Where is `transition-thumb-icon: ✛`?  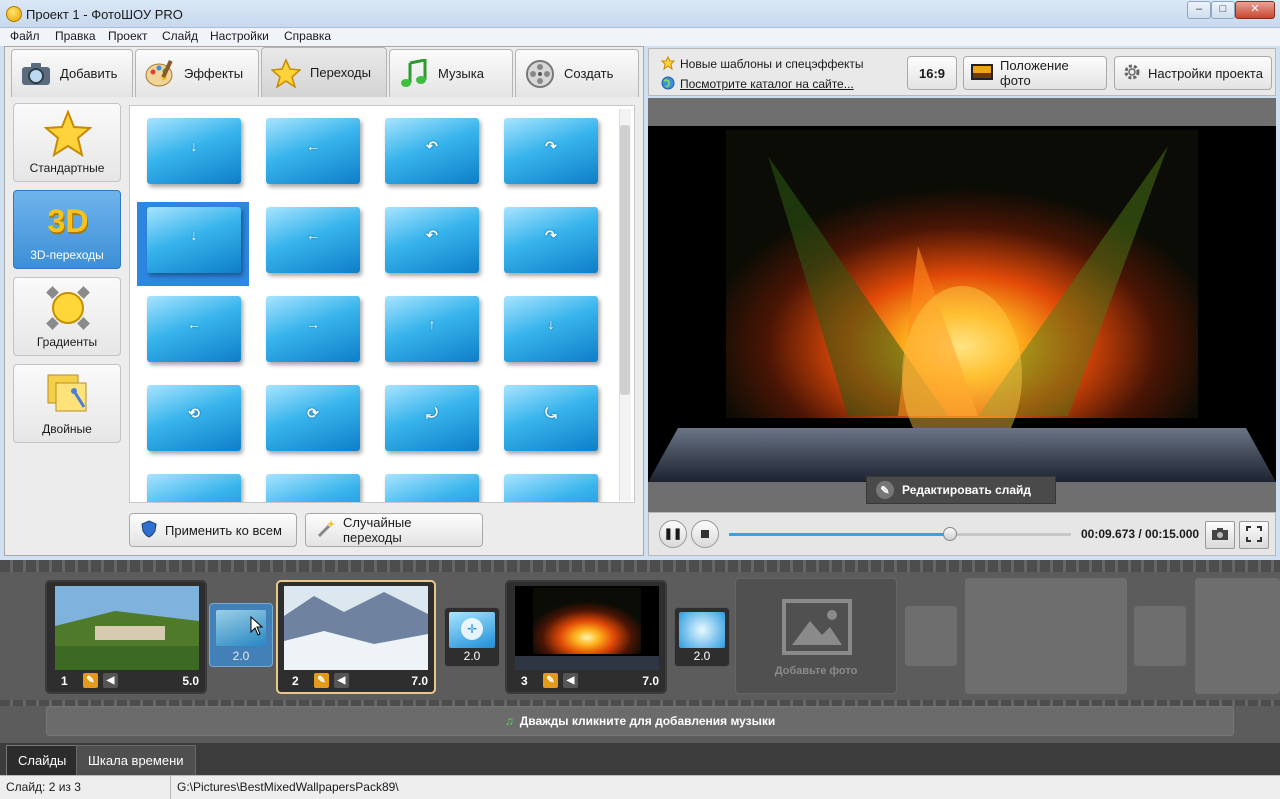
transition-thumb-icon: ✛ is located at coordinates (472, 630).